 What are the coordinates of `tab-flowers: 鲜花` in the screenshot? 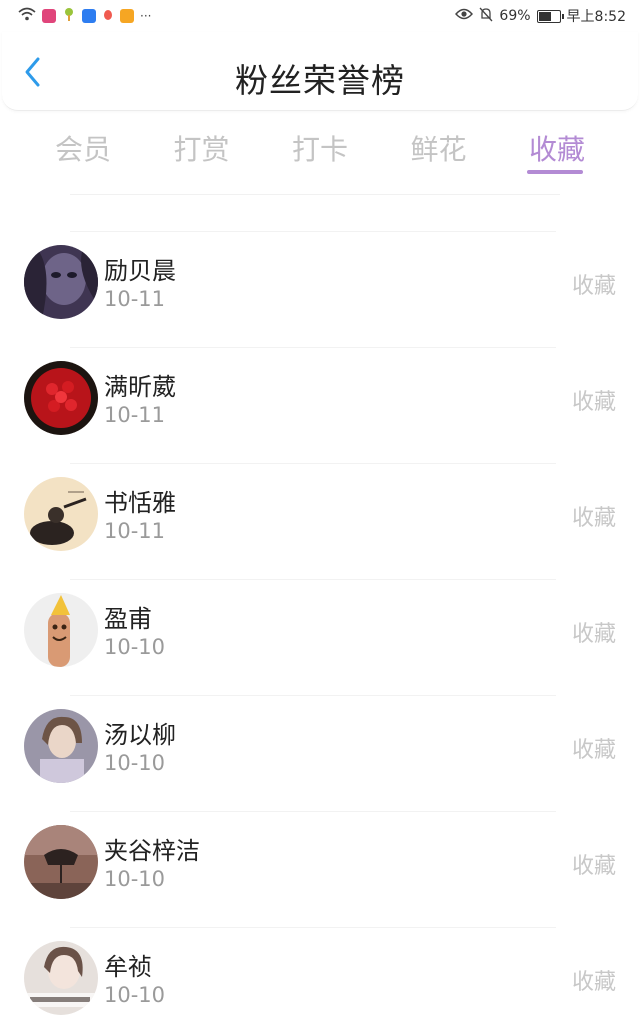 It's located at (439, 150).